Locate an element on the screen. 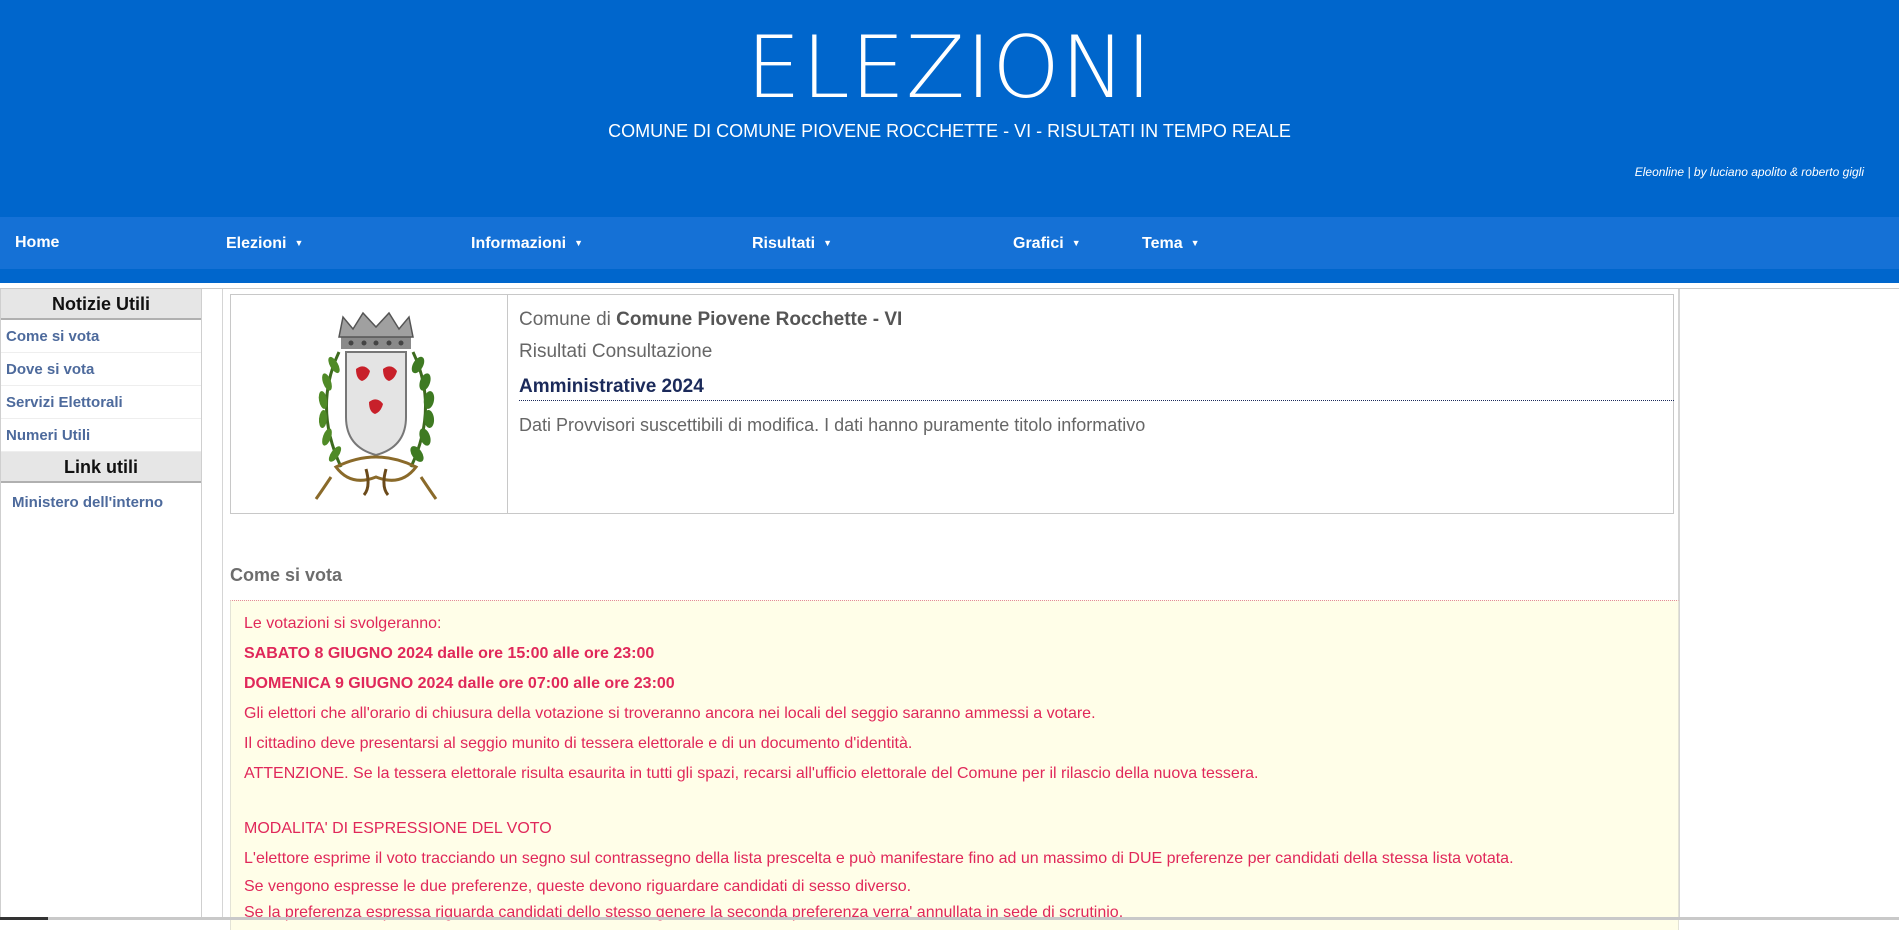 This screenshot has height=930, width=1899. comune-name: Comune Piovene Rocchette - VI is located at coordinates (759, 319).